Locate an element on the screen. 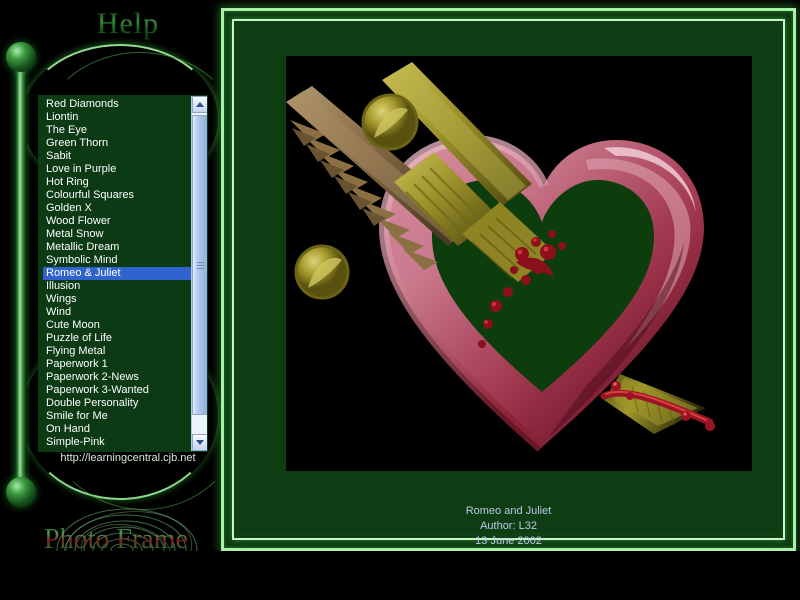 The height and width of the screenshot is (600, 800). list-item: Metallic Dream is located at coordinates (117, 247).